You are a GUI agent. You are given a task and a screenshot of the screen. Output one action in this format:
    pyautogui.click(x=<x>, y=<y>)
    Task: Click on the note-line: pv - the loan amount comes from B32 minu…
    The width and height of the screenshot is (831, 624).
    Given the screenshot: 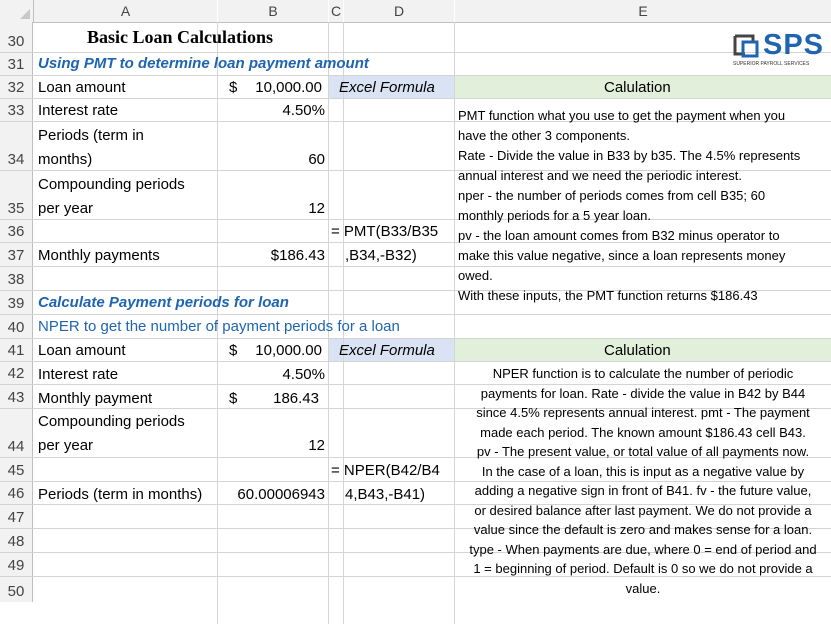 What is the action you would take?
    pyautogui.click(x=619, y=235)
    